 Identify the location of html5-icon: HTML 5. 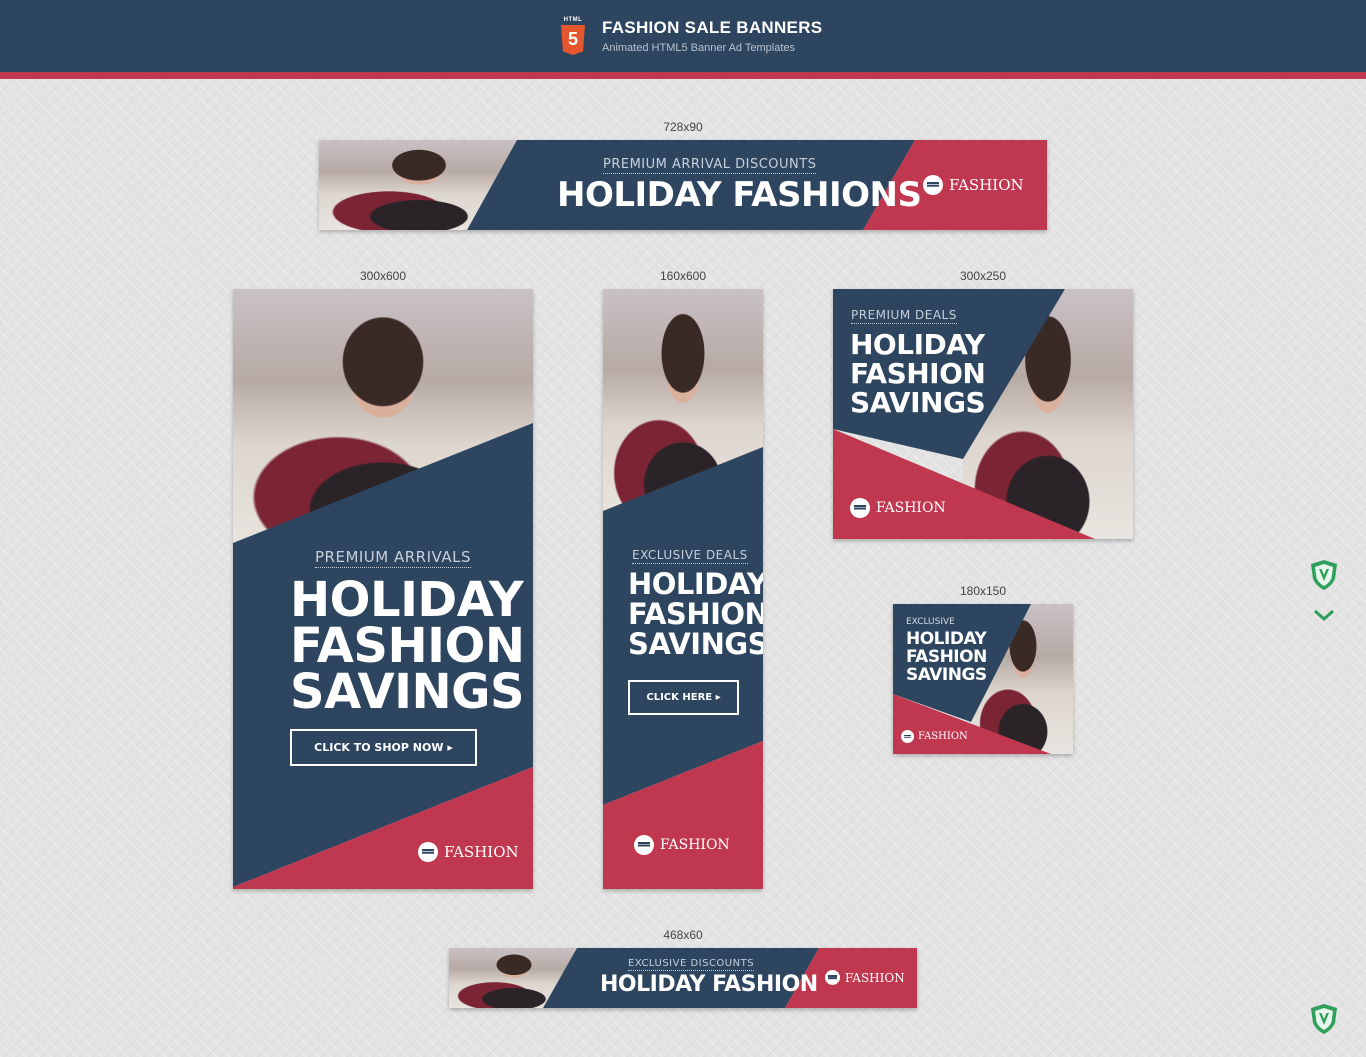
(573, 37).